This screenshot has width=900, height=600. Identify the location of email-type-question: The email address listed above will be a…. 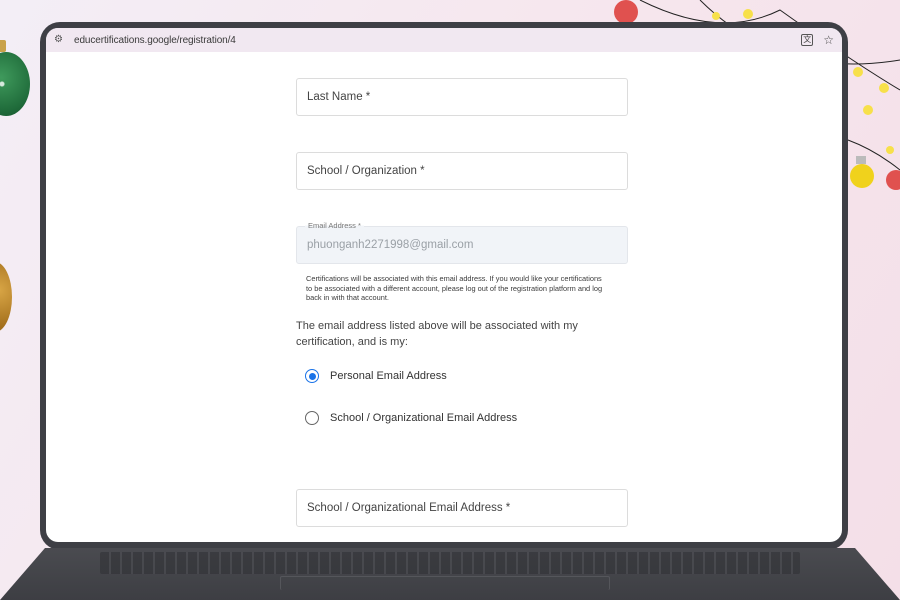
(437, 334).